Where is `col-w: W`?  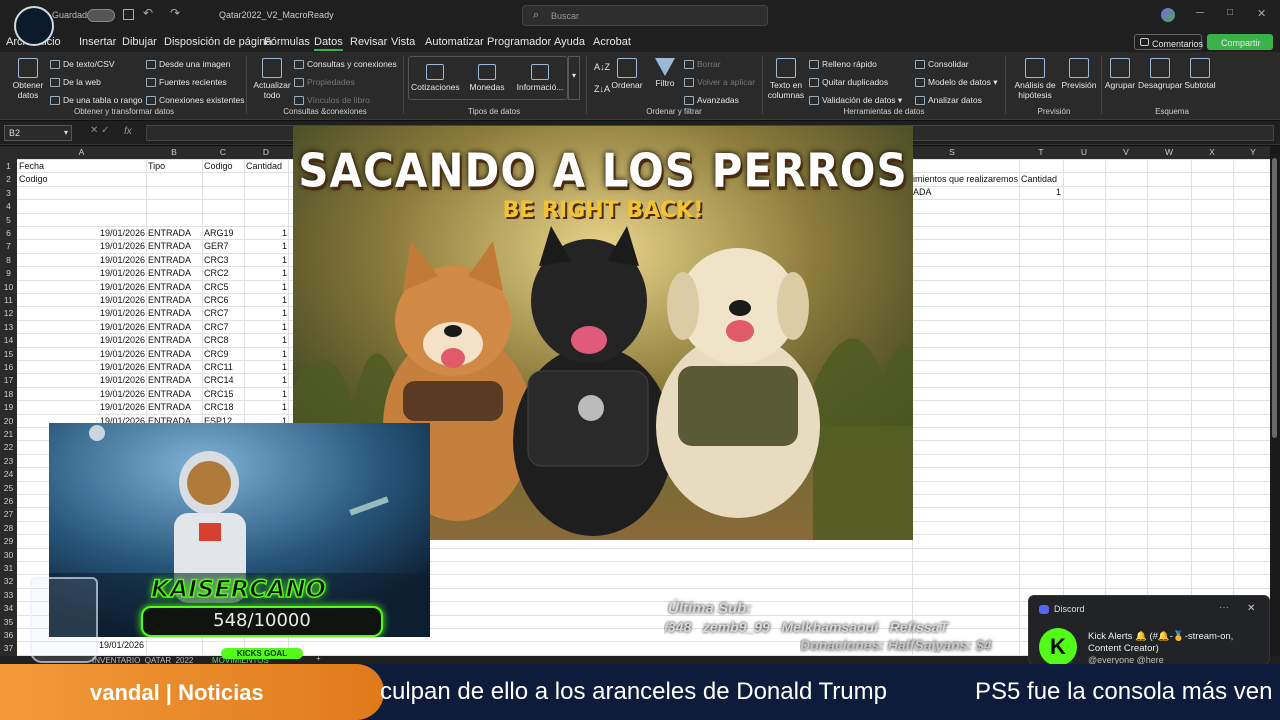 col-w: W is located at coordinates (1169, 152).